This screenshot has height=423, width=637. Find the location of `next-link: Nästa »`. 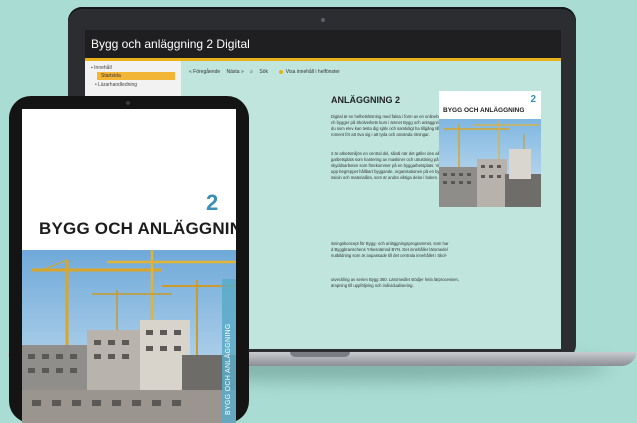

next-link: Nästa » is located at coordinates (235, 72).